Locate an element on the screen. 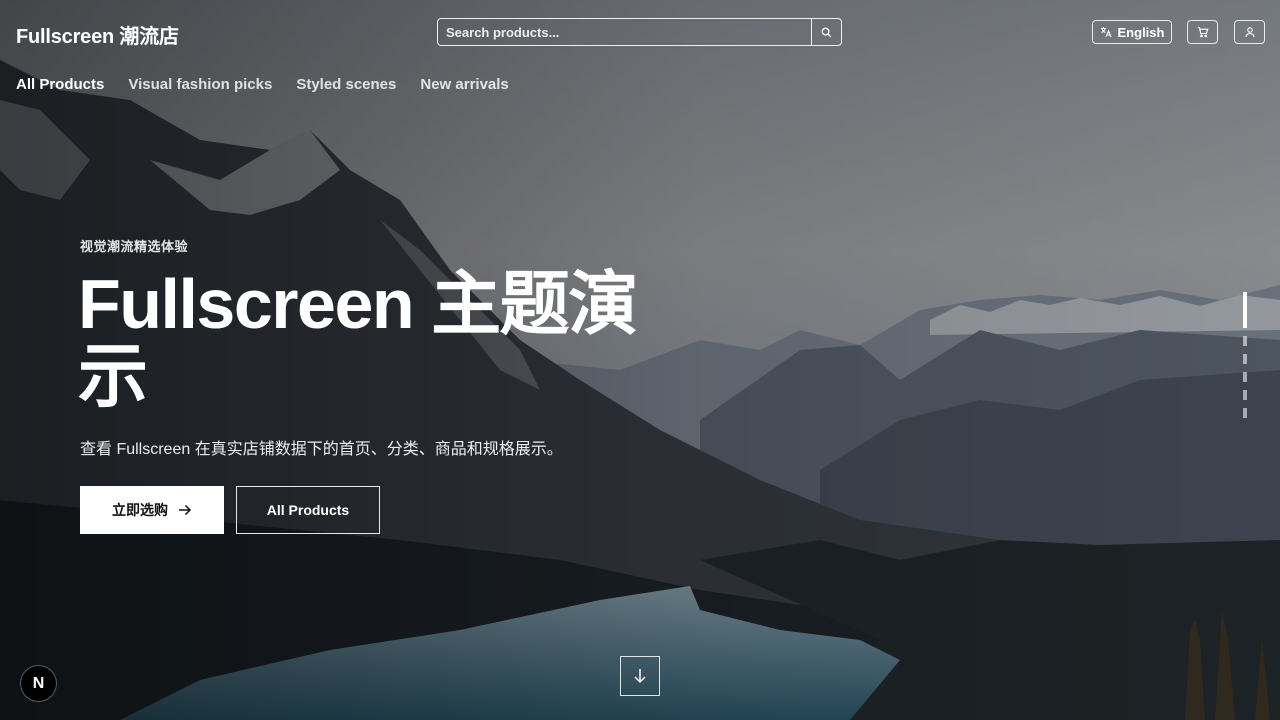  arrow-right-icon is located at coordinates (185, 510).